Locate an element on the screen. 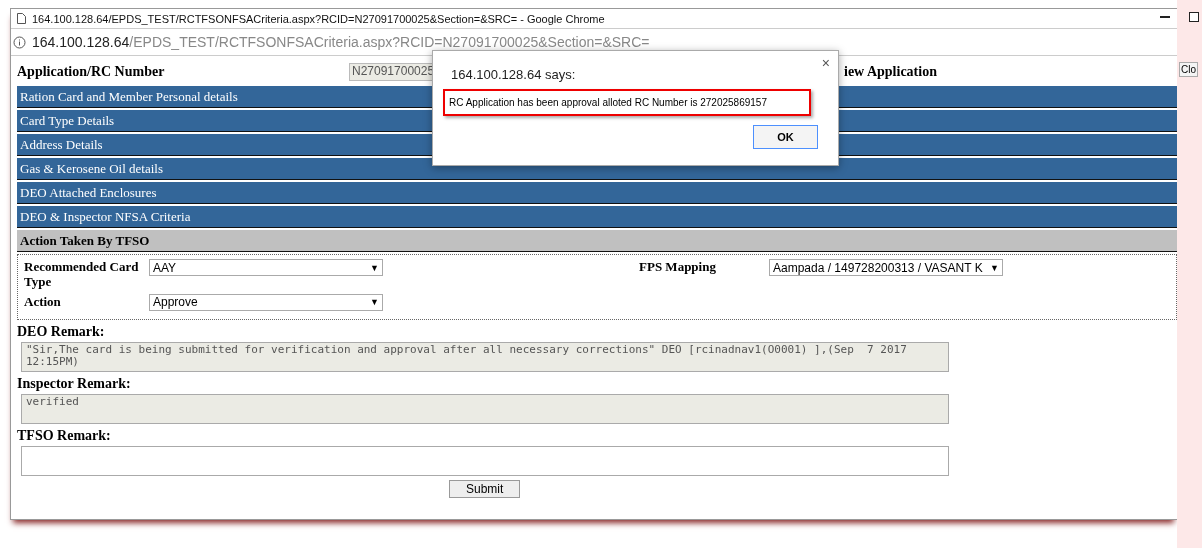  remark-label: TFSO Remark: is located at coordinates (64, 436).